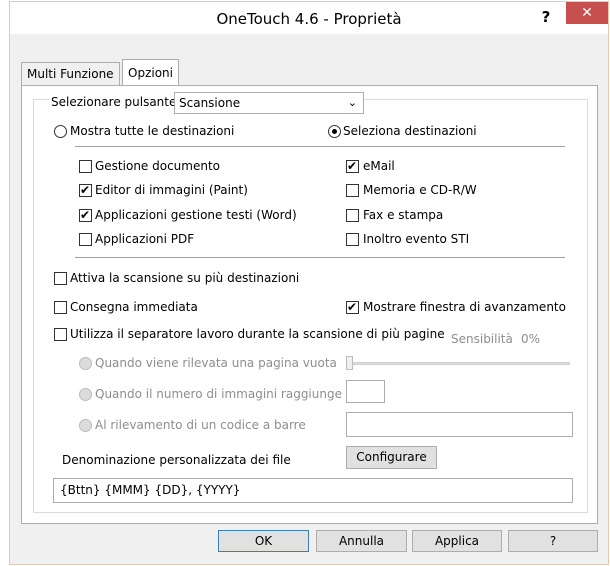  Describe the element at coordinates (60, 278) in the screenshot. I see `multi-destination-checkbox` at that location.